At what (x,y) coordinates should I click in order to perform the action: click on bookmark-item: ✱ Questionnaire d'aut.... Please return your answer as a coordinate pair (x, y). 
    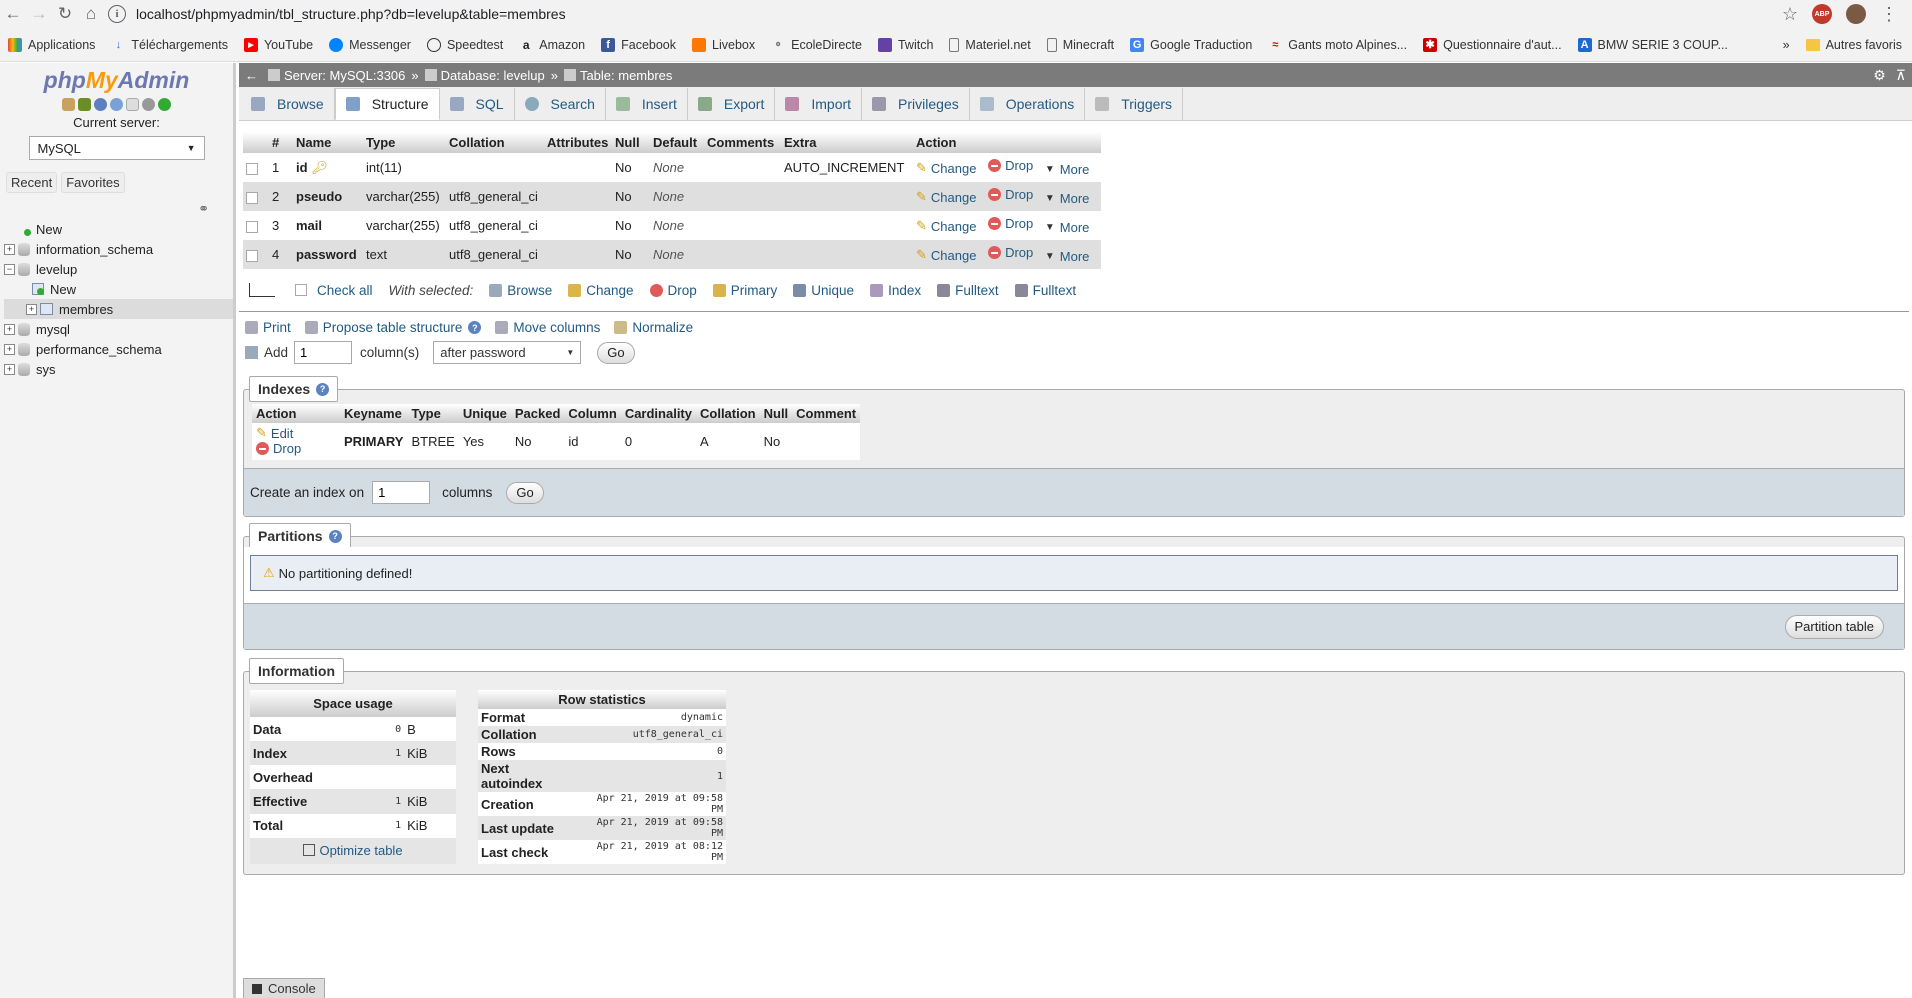
    Looking at the image, I should click on (1492, 44).